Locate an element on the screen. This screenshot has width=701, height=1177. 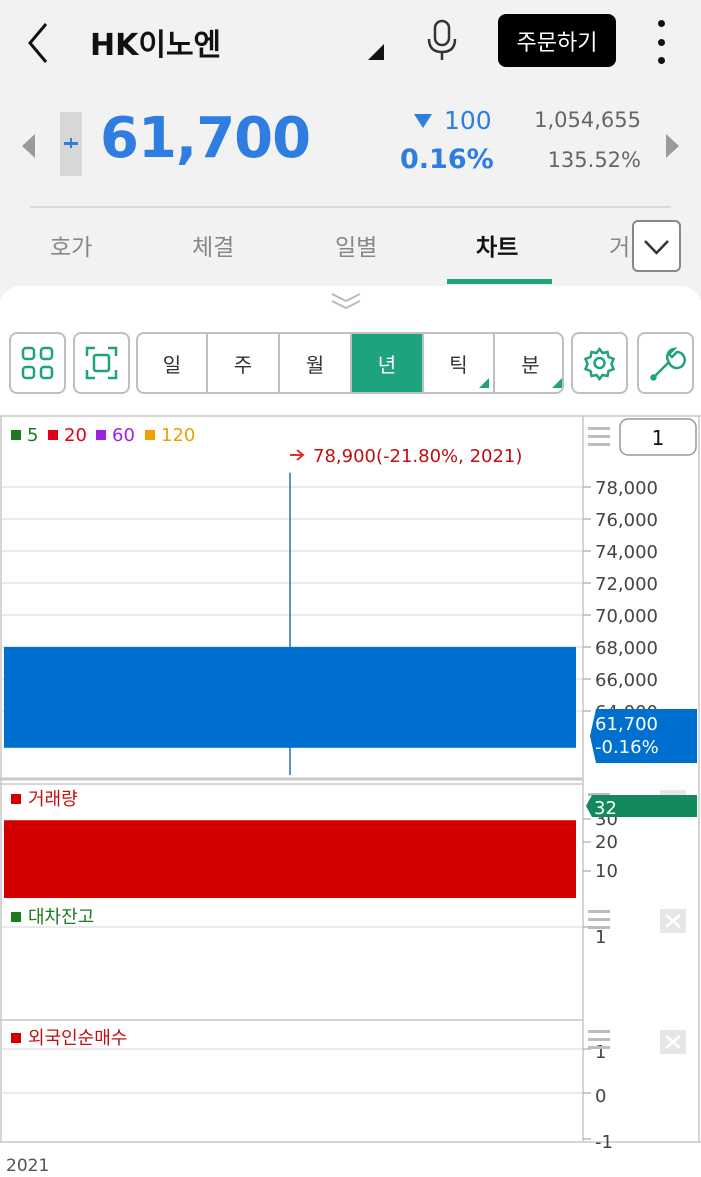
period-year-label: 년 is located at coordinates (387, 364).